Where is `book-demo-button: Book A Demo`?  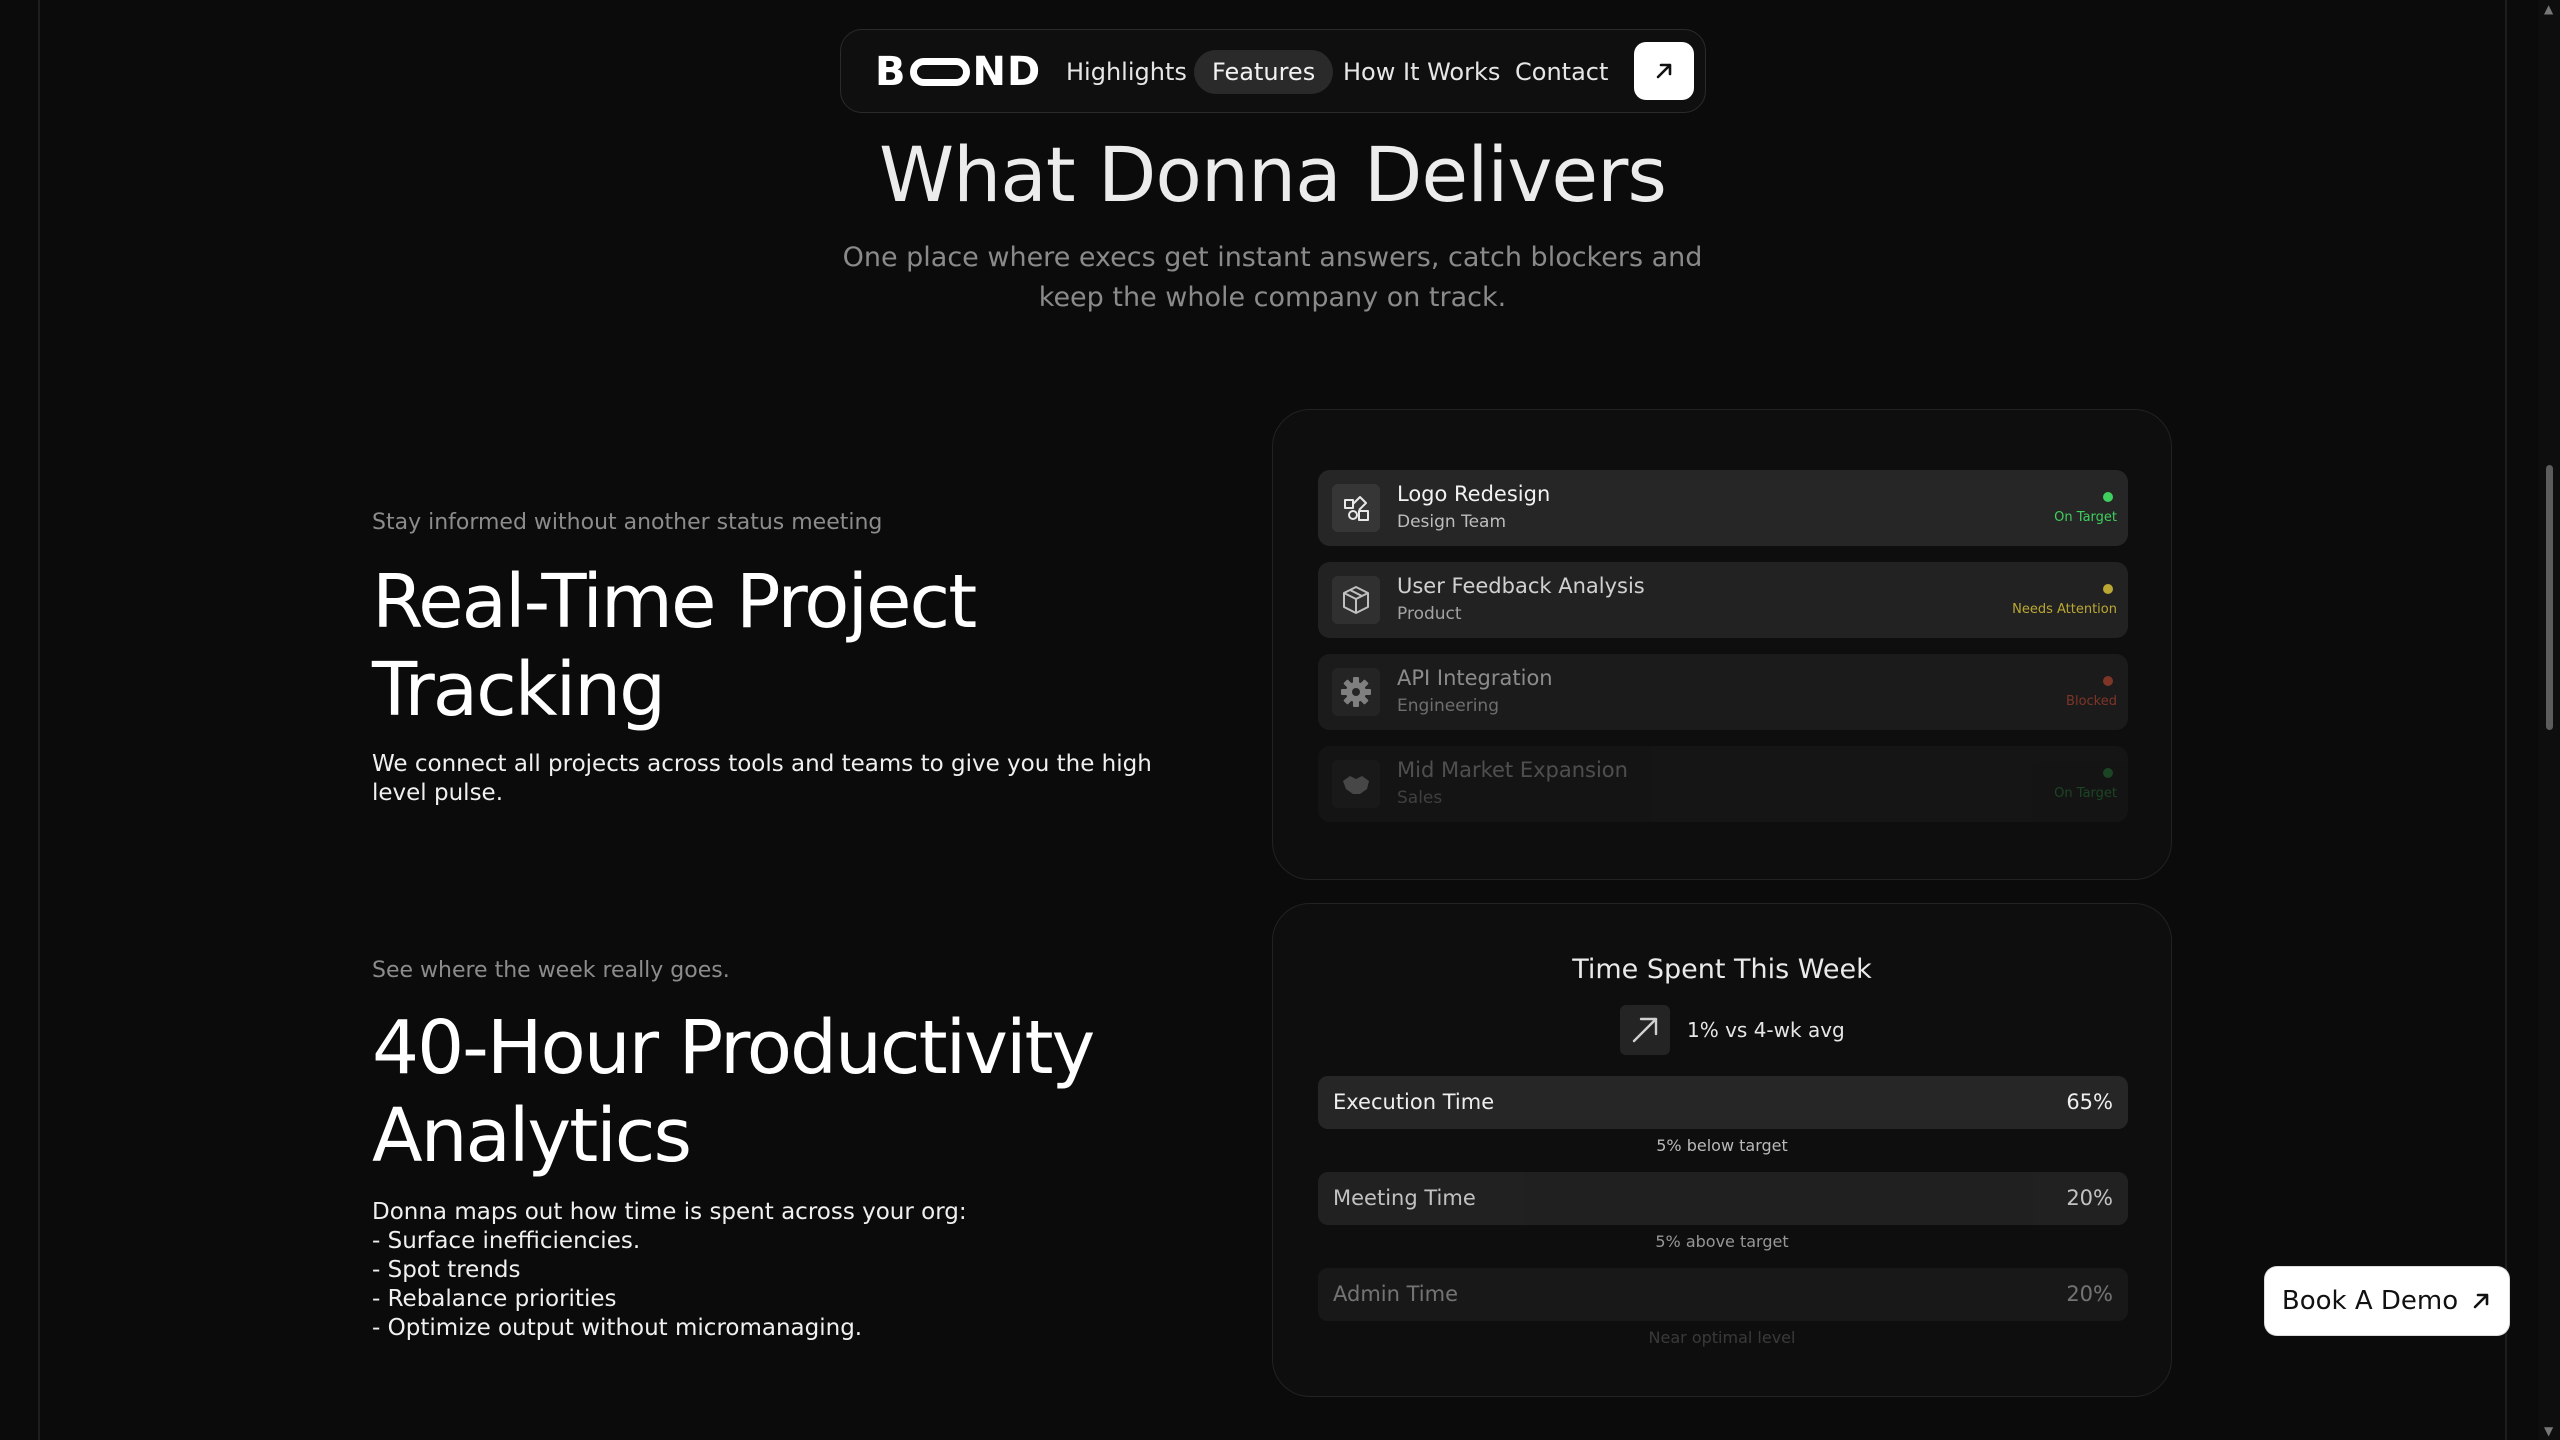
book-demo-button: Book A Demo is located at coordinates (2387, 1301).